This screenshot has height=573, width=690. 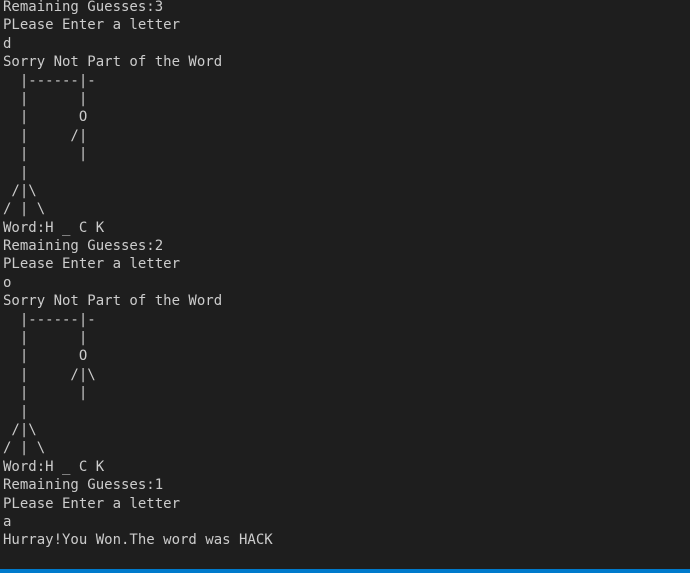 What do you see at coordinates (7, 282) in the screenshot?
I see `terminal-line: o` at bounding box center [7, 282].